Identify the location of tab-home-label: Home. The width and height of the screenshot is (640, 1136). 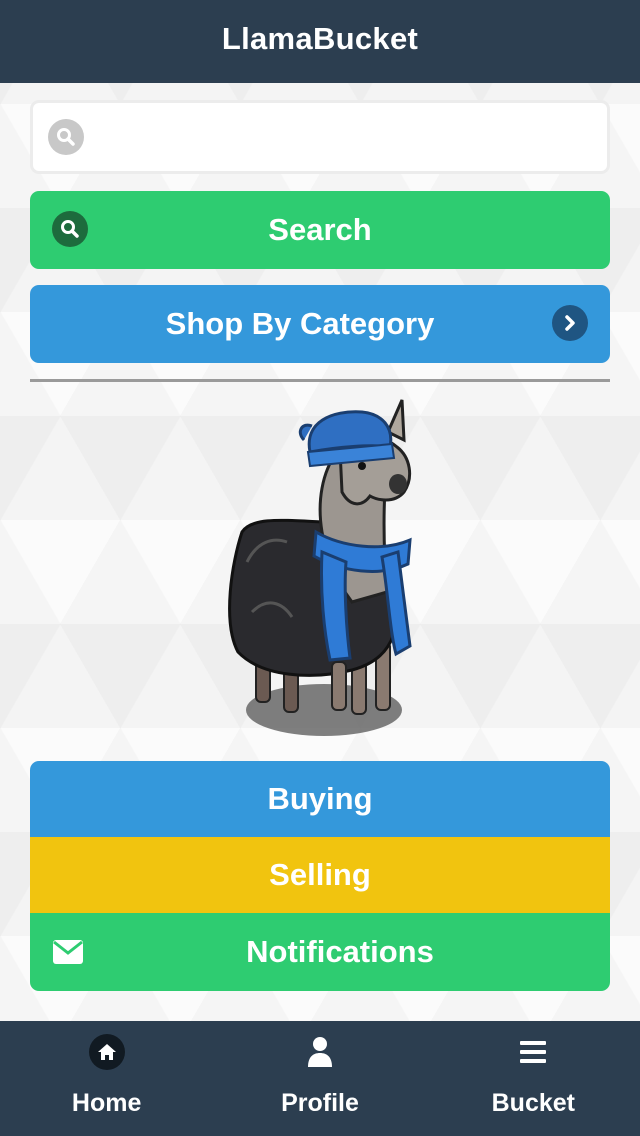
(106, 1103).